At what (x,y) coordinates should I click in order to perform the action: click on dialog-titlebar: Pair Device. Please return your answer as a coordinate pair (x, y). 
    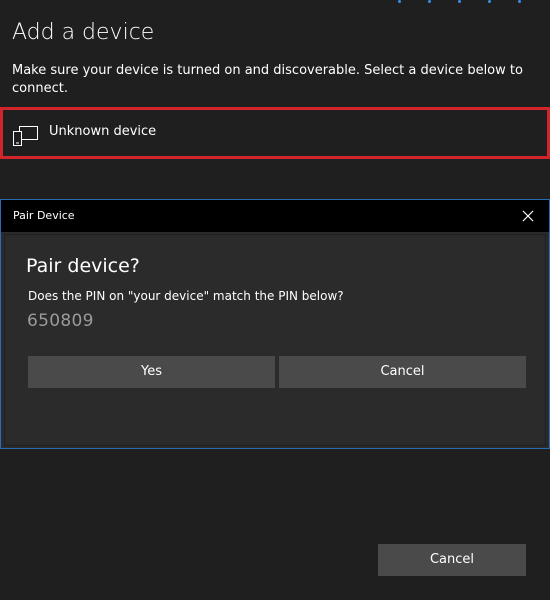
    Looking at the image, I should click on (275, 216).